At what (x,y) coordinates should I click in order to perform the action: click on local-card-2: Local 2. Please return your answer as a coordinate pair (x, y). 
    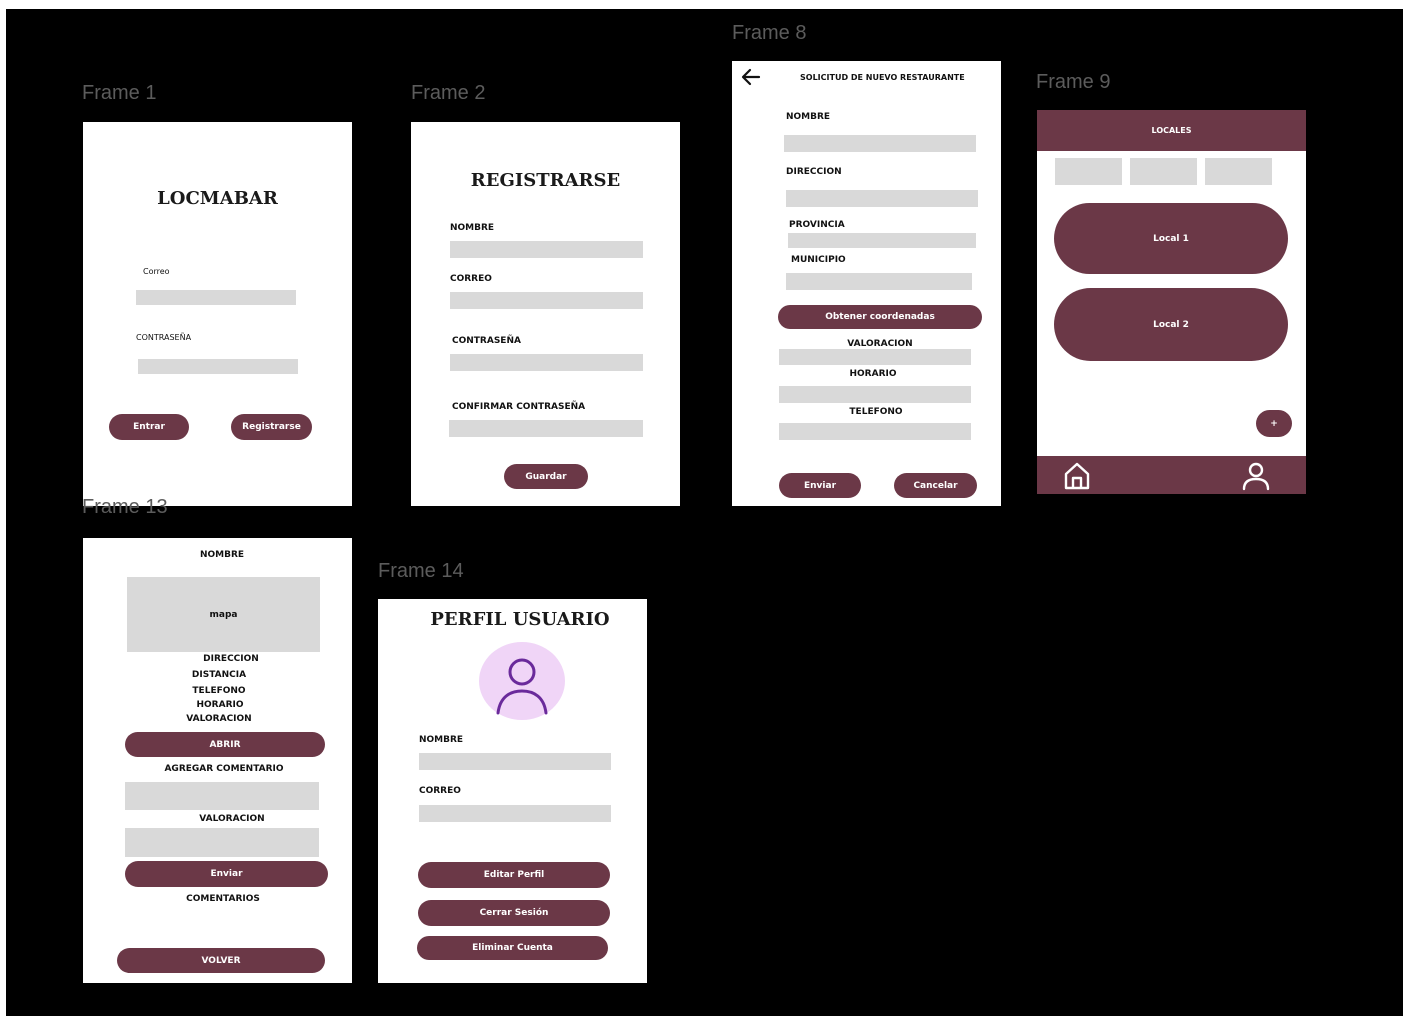
    Looking at the image, I should click on (1171, 324).